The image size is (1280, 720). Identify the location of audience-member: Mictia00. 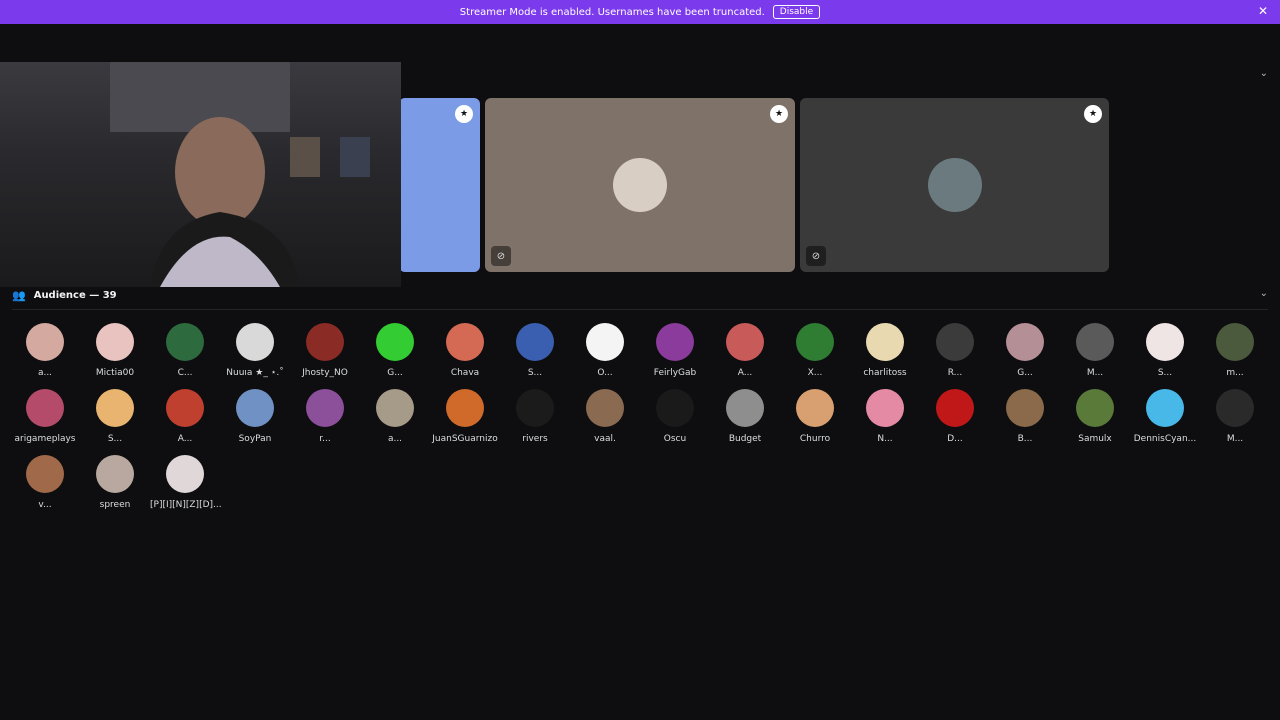
(115, 353).